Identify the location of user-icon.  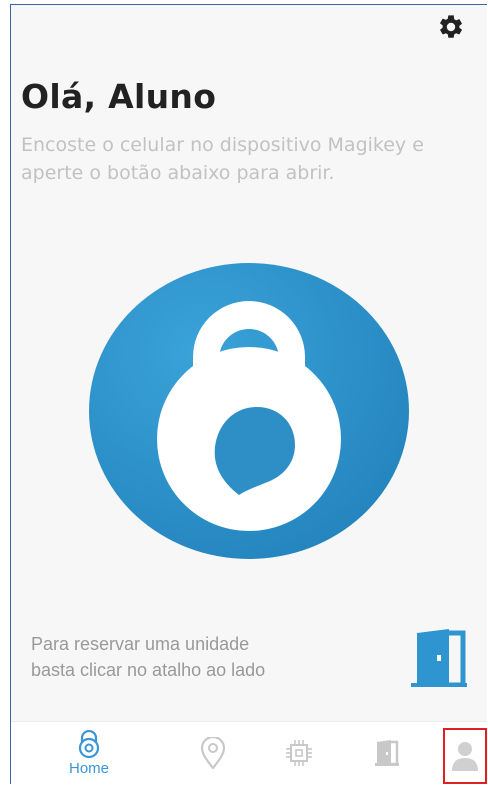
(465, 756).